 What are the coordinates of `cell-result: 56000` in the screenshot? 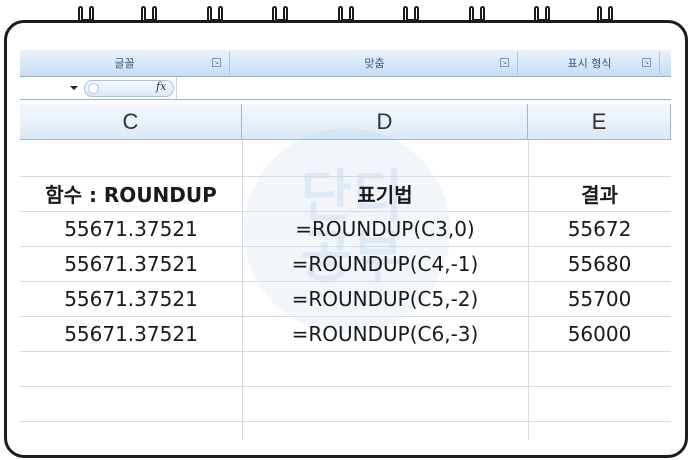 It's located at (599, 333).